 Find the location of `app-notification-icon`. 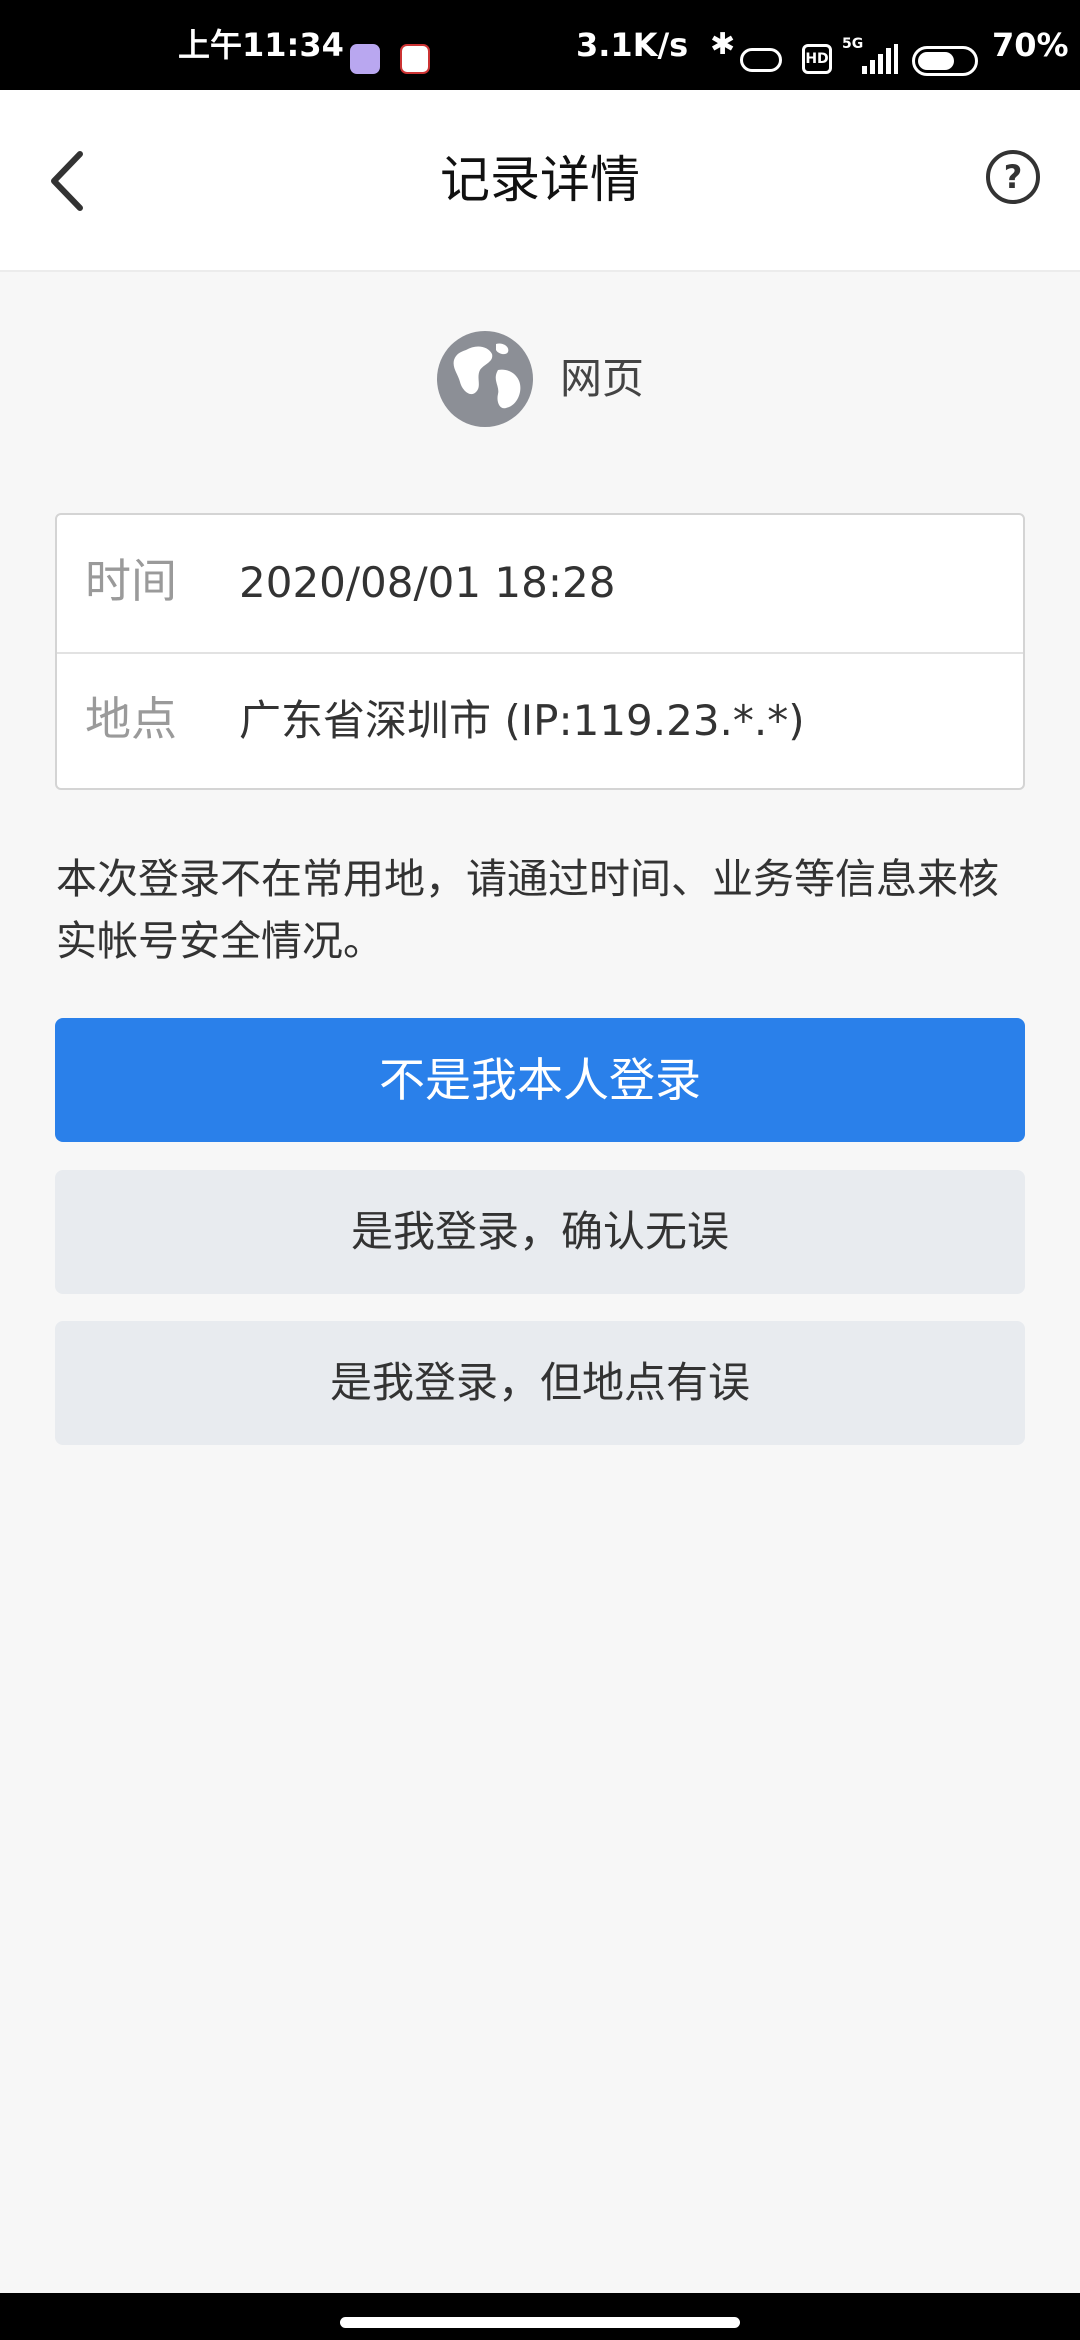

app-notification-icon is located at coordinates (365, 59).